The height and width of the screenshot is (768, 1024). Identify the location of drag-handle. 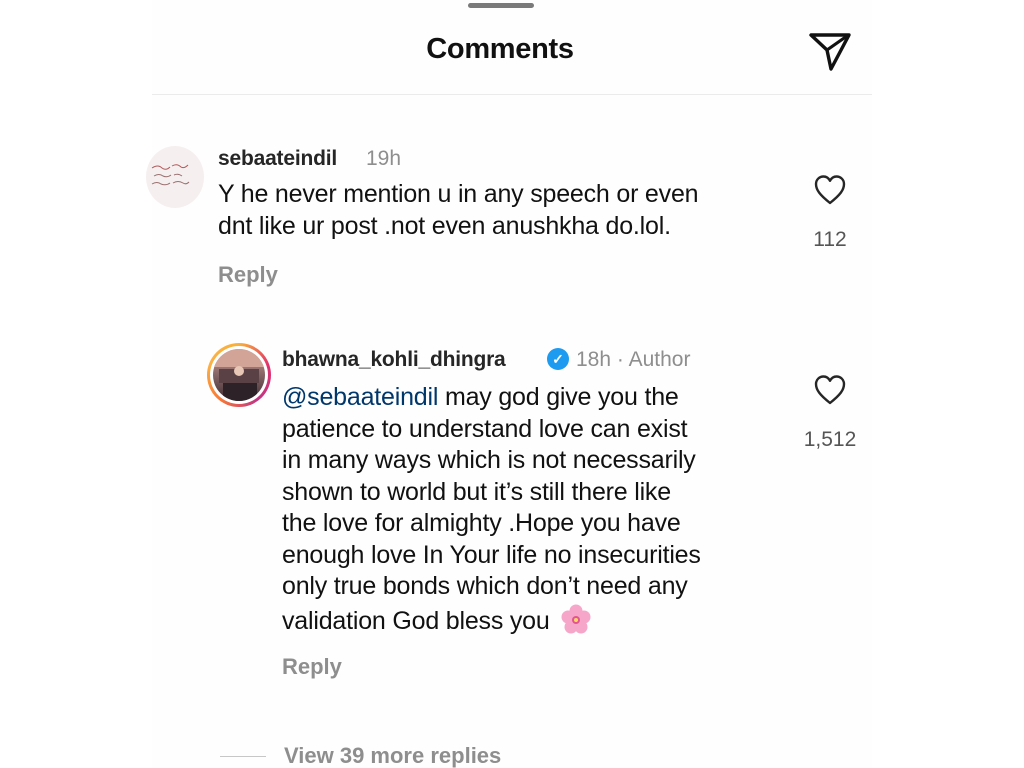
(501, 5).